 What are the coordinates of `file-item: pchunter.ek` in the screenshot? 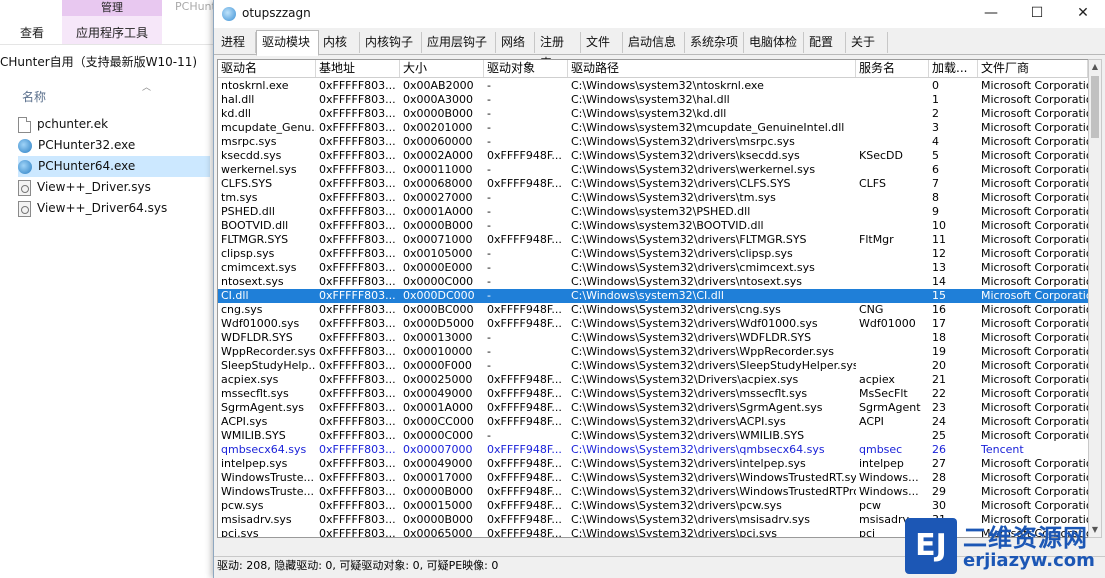 It's located at (114, 124).